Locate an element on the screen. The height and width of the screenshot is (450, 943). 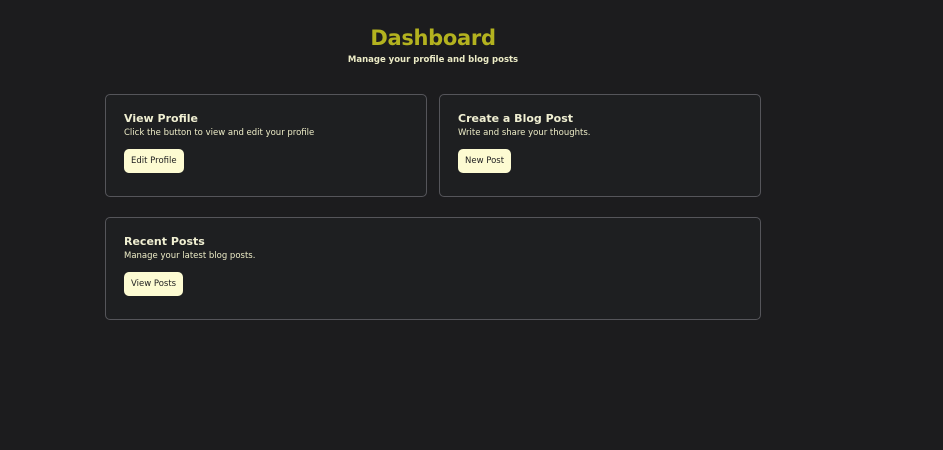
card-title: View Profile is located at coordinates (161, 118).